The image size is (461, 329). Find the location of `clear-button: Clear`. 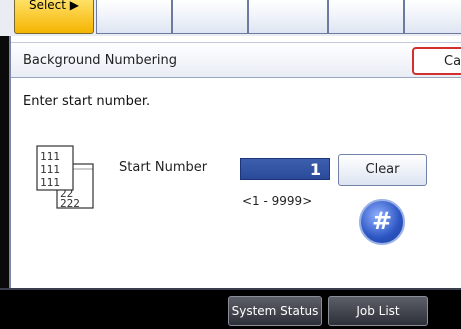

clear-button: Clear is located at coordinates (382, 170).